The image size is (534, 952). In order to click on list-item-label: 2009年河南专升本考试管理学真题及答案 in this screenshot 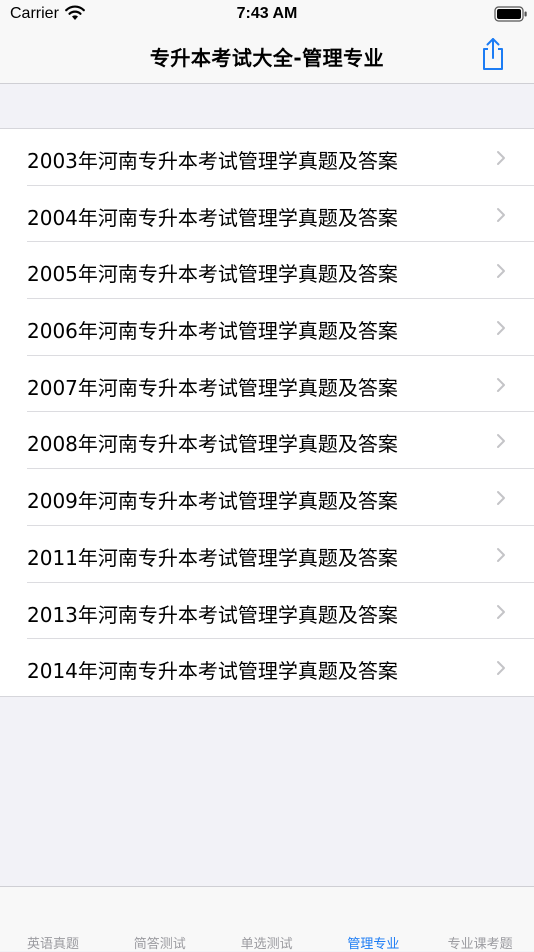, I will do `click(212, 501)`.